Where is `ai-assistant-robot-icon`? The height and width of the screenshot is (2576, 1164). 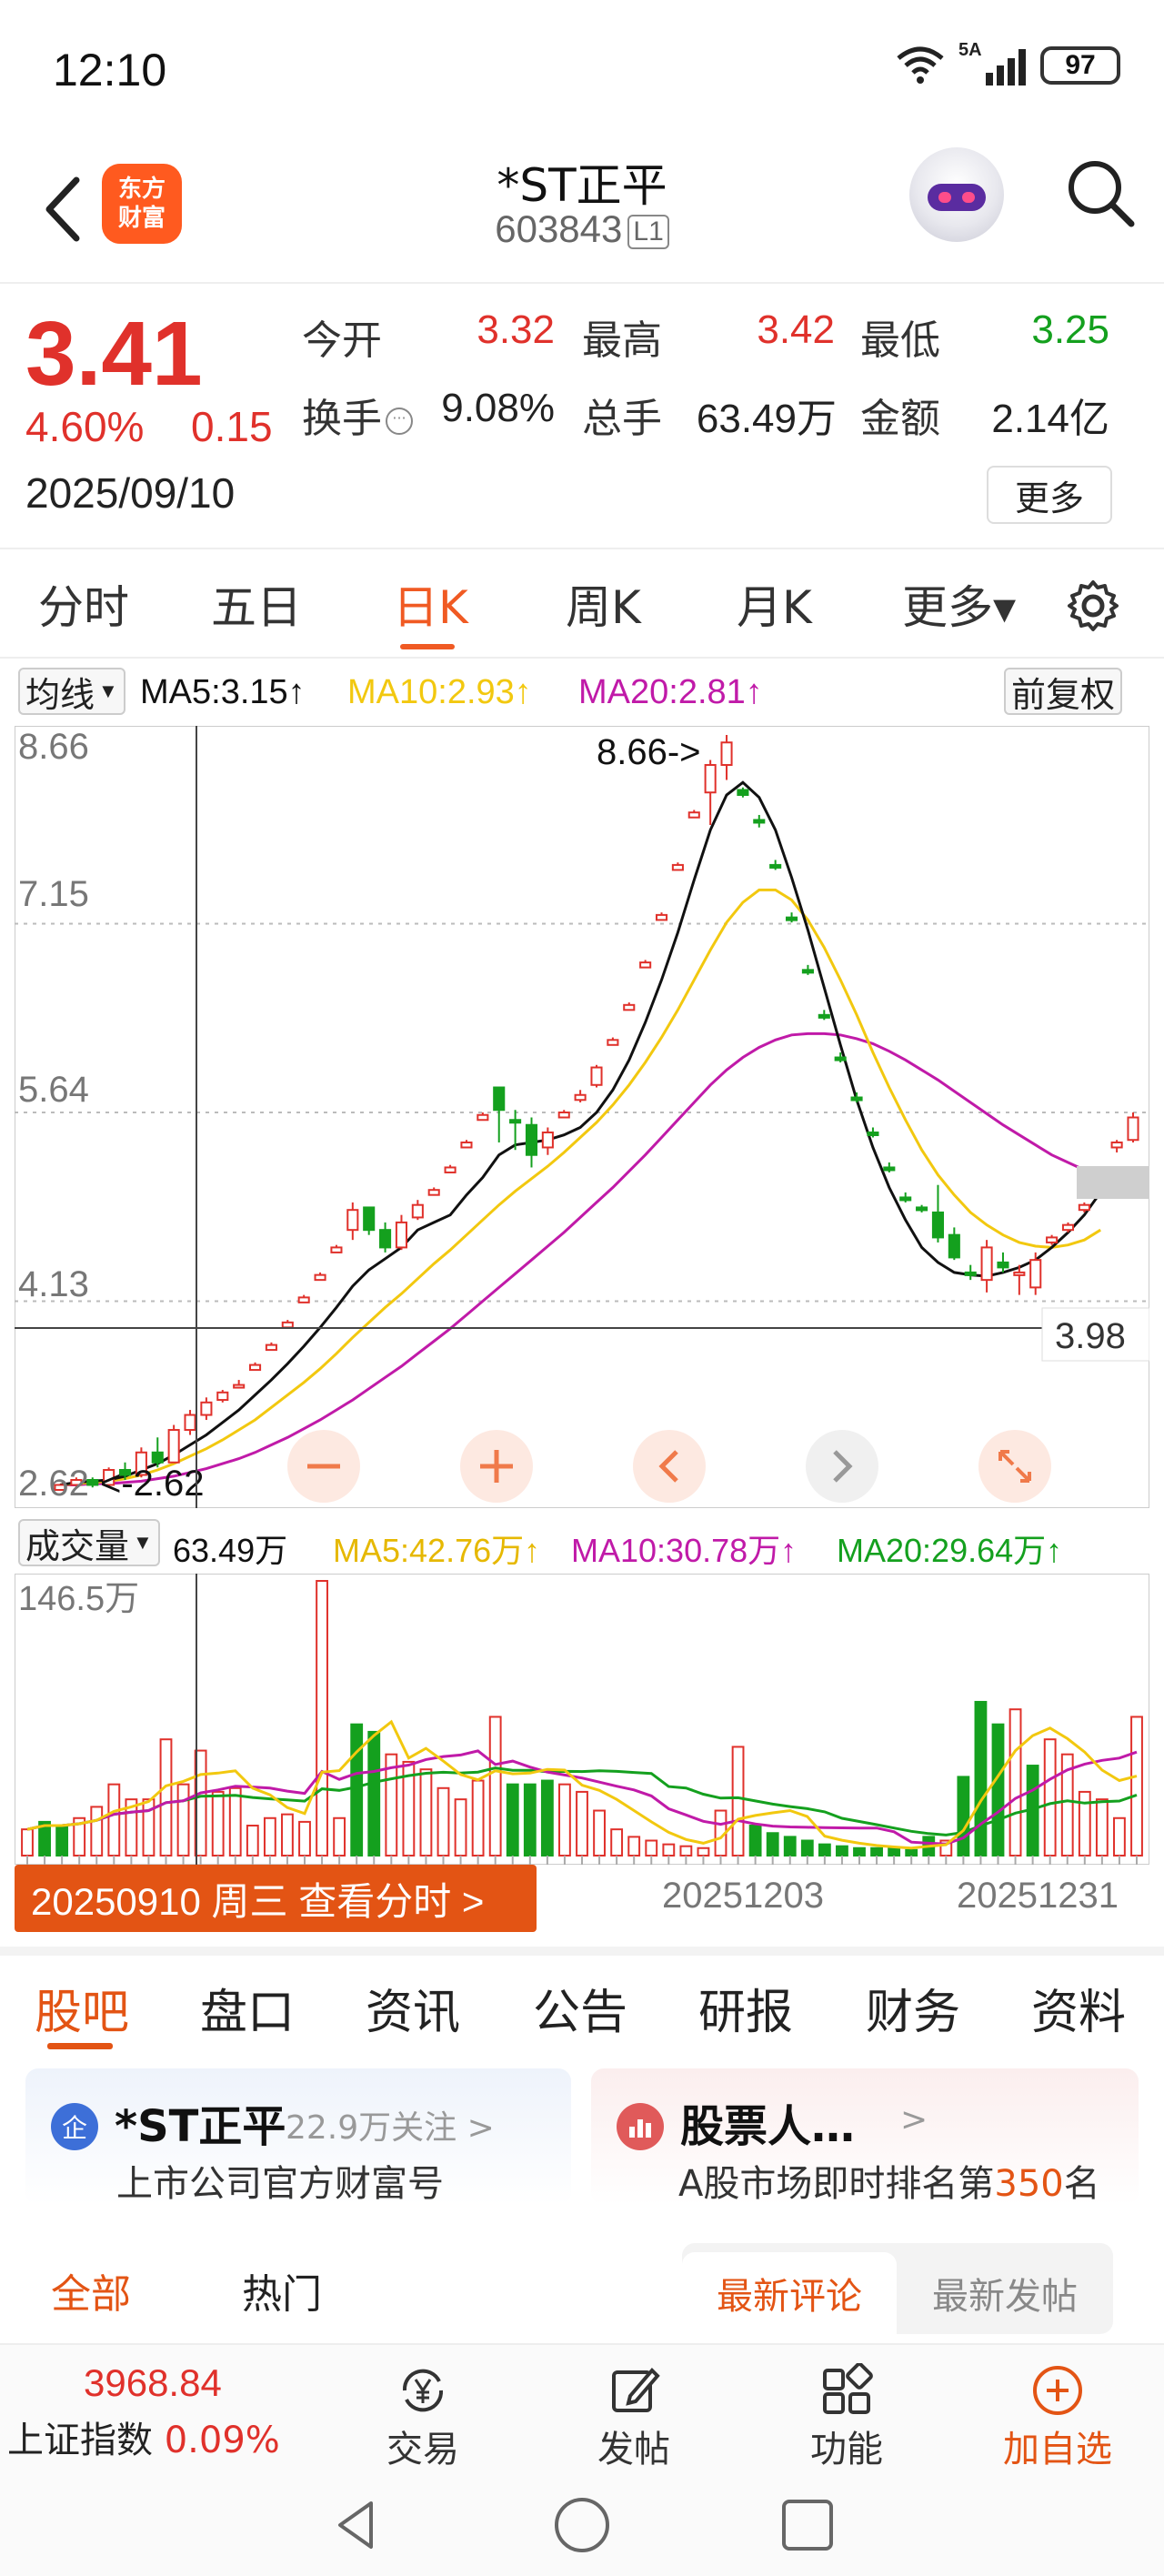 ai-assistant-robot-icon is located at coordinates (957, 194).